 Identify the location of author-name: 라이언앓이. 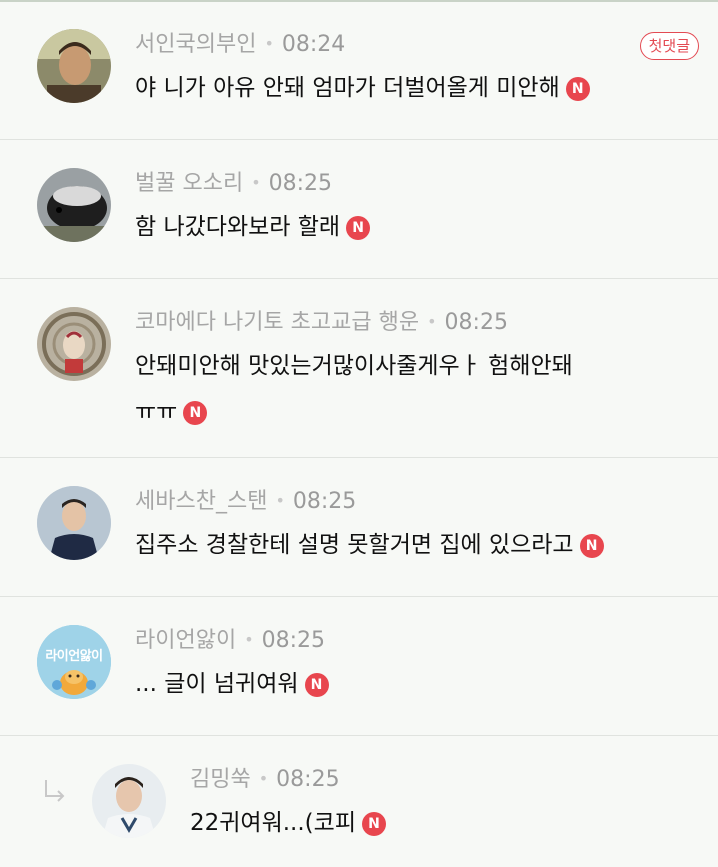
(185, 640).